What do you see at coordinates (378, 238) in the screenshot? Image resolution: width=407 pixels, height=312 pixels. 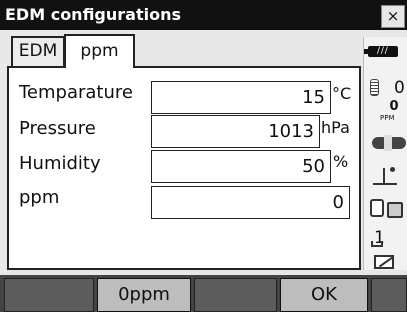 I see `input-mode-indicator: 1` at bounding box center [378, 238].